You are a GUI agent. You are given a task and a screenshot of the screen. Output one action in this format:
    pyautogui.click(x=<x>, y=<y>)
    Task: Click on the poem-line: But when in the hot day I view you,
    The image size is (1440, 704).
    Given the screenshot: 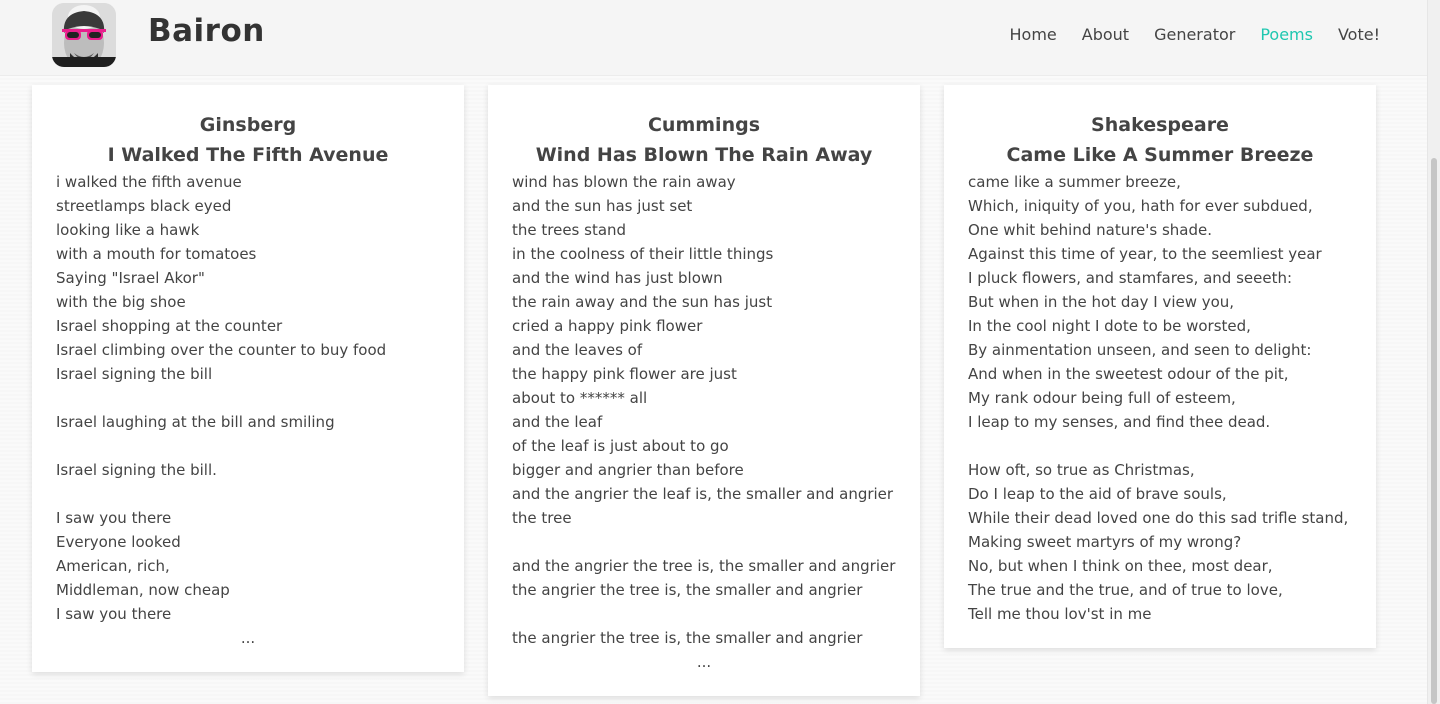 What is the action you would take?
    pyautogui.click(x=1101, y=302)
    